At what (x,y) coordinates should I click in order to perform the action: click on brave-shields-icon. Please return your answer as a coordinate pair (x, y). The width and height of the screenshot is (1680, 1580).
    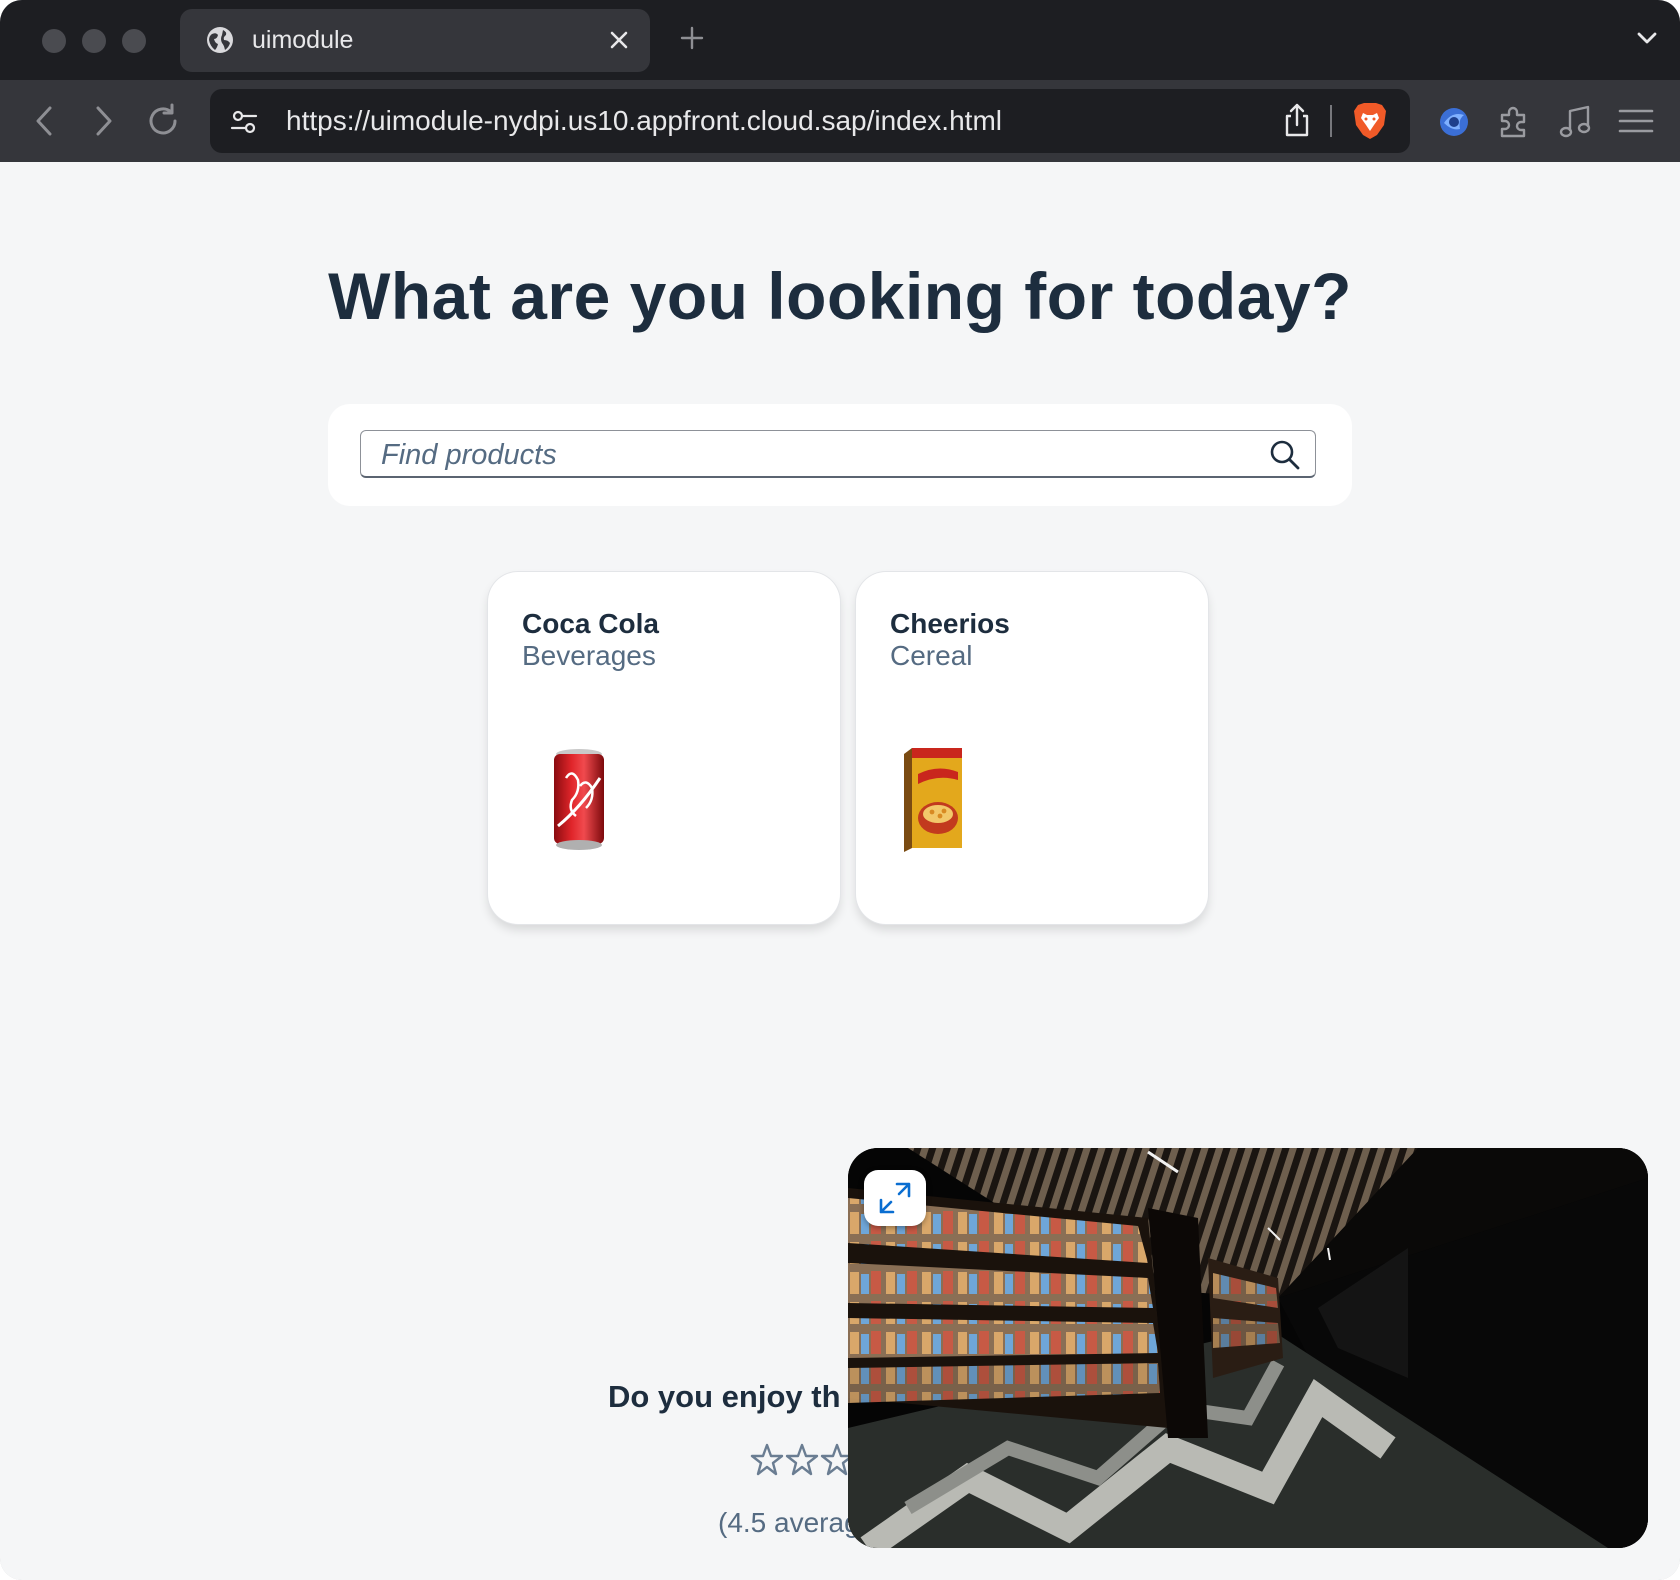
    Looking at the image, I should click on (1370, 121).